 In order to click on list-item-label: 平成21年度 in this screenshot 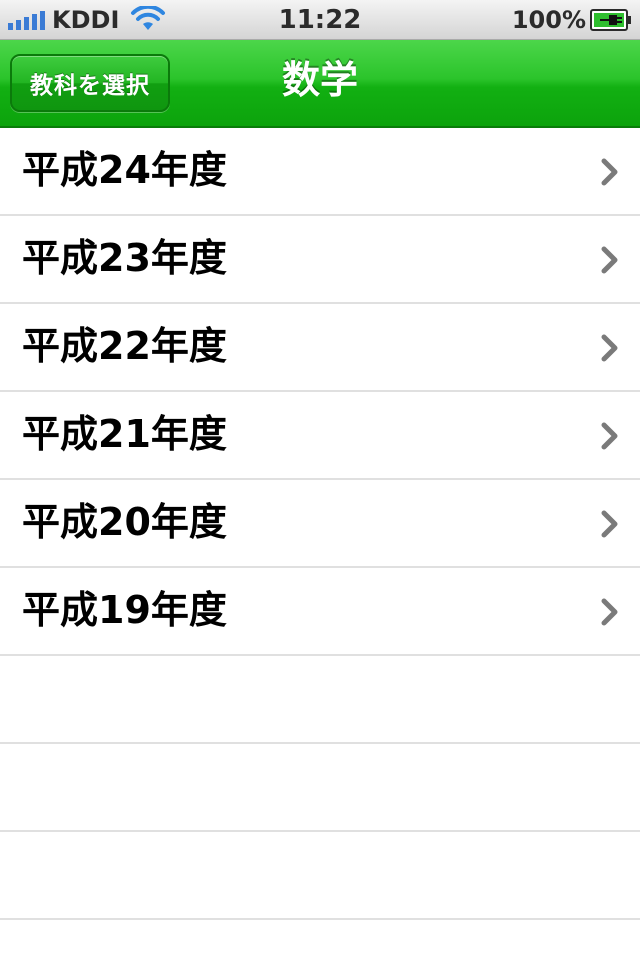, I will do `click(124, 434)`.